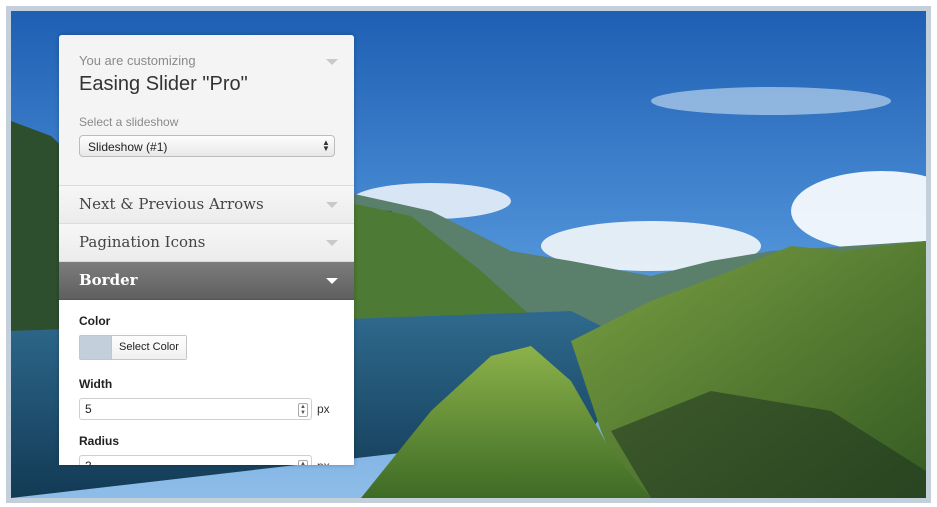 This screenshot has height=507, width=937. Describe the element at coordinates (171, 204) in the screenshot. I see `section-arrows-label: Next & Previous Arrows` at that location.